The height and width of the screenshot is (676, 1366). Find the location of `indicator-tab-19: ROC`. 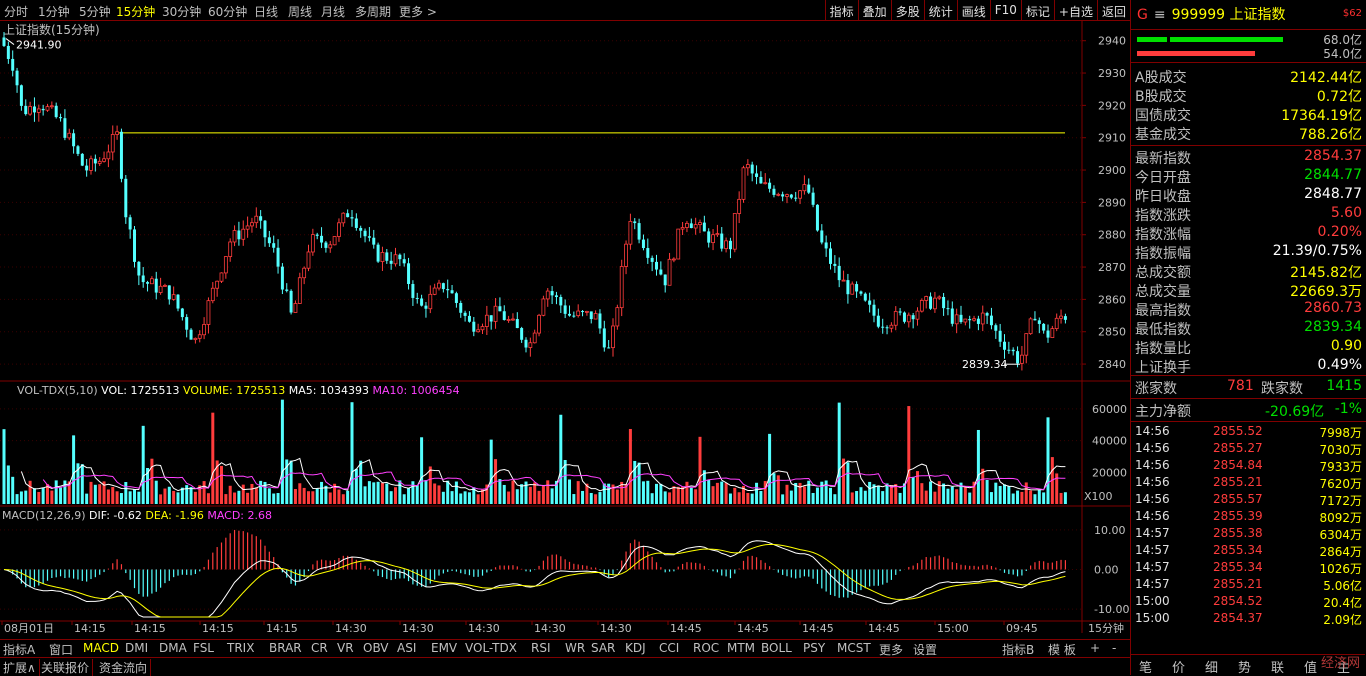

indicator-tab-19: ROC is located at coordinates (706, 648).